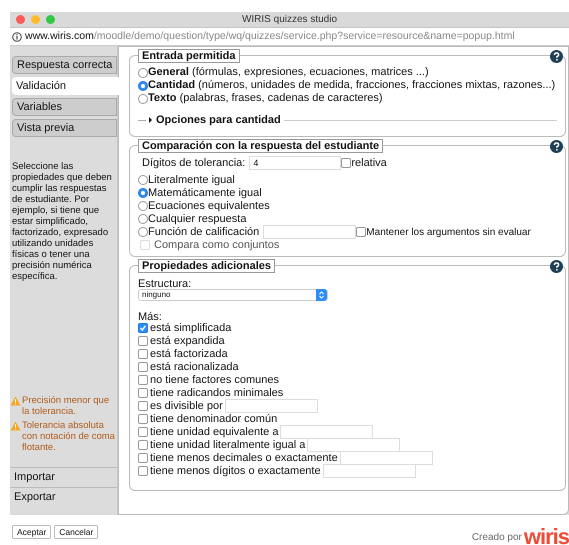 The height and width of the screenshot is (545, 569). What do you see at coordinates (63, 497) in the screenshot?
I see `sidebar-item: Exportar` at bounding box center [63, 497].